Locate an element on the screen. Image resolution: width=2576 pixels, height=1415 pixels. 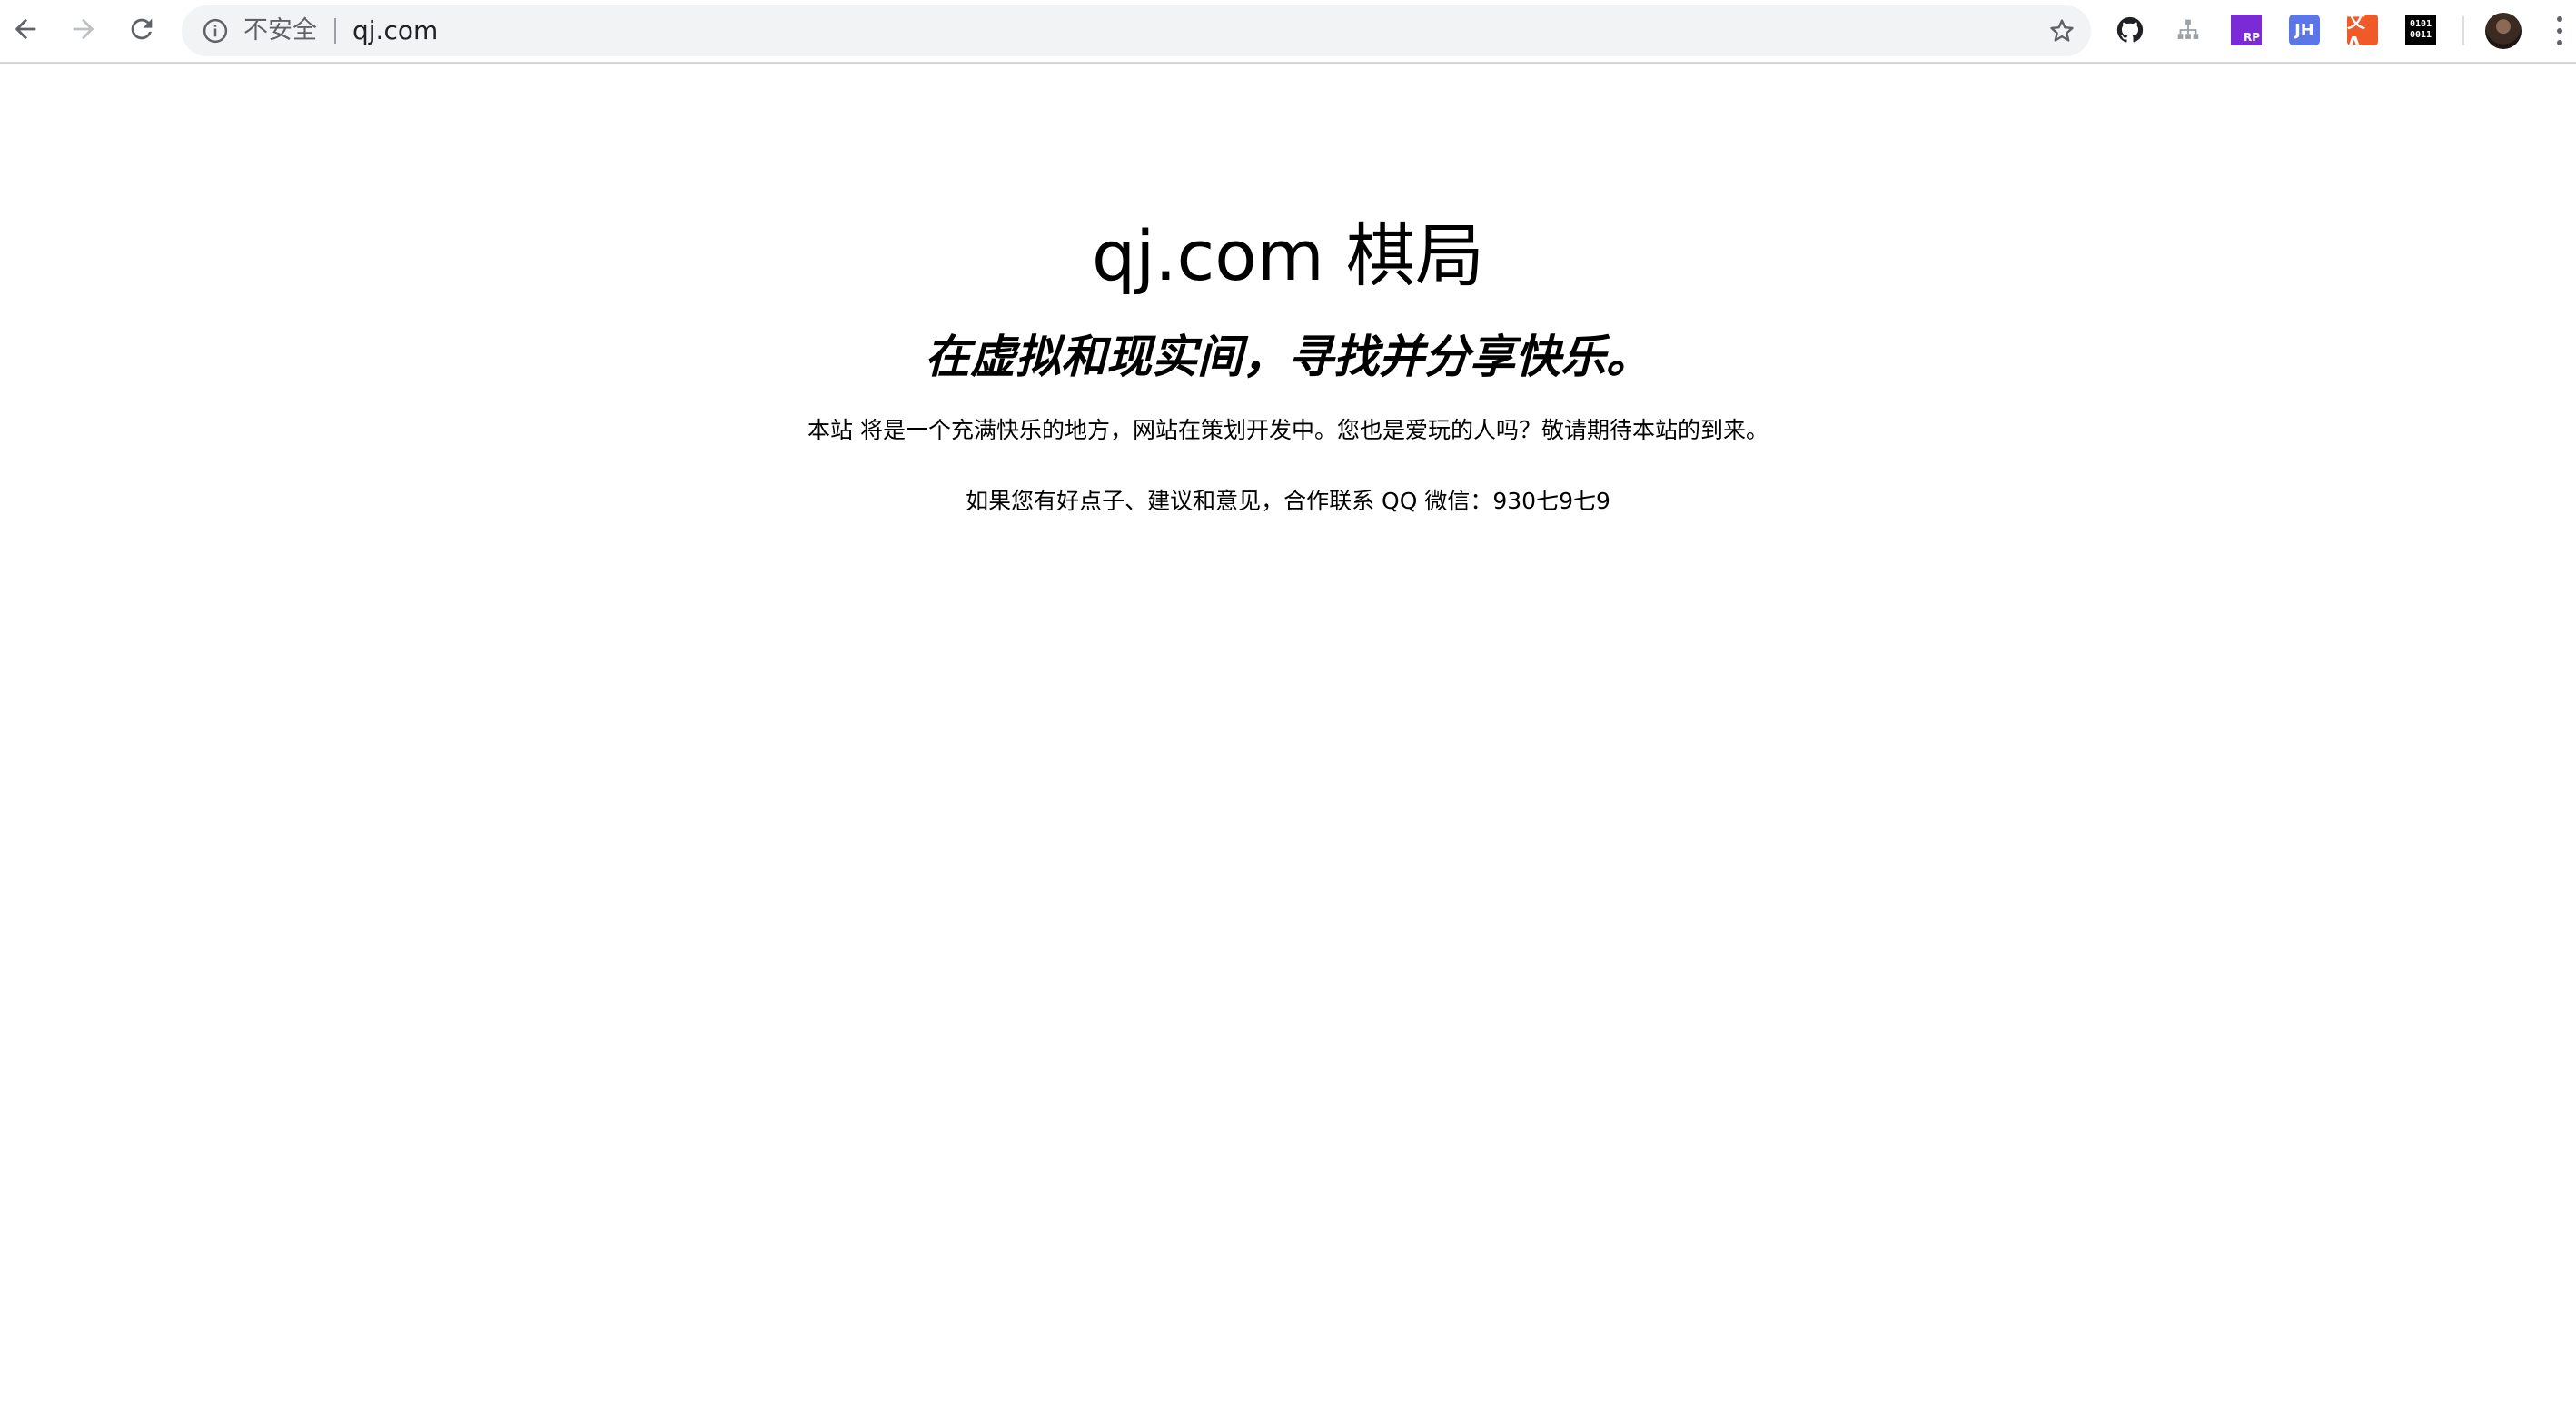
reload-button is located at coordinates (142, 29).